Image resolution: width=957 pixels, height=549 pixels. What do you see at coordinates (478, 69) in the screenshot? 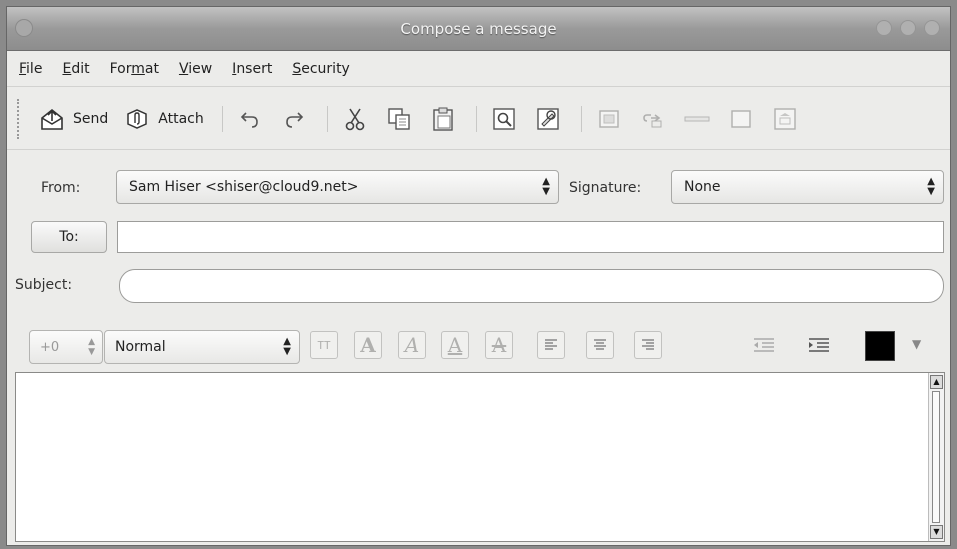
I see `menu-bar: File Edit Format View Insert Security` at bounding box center [478, 69].